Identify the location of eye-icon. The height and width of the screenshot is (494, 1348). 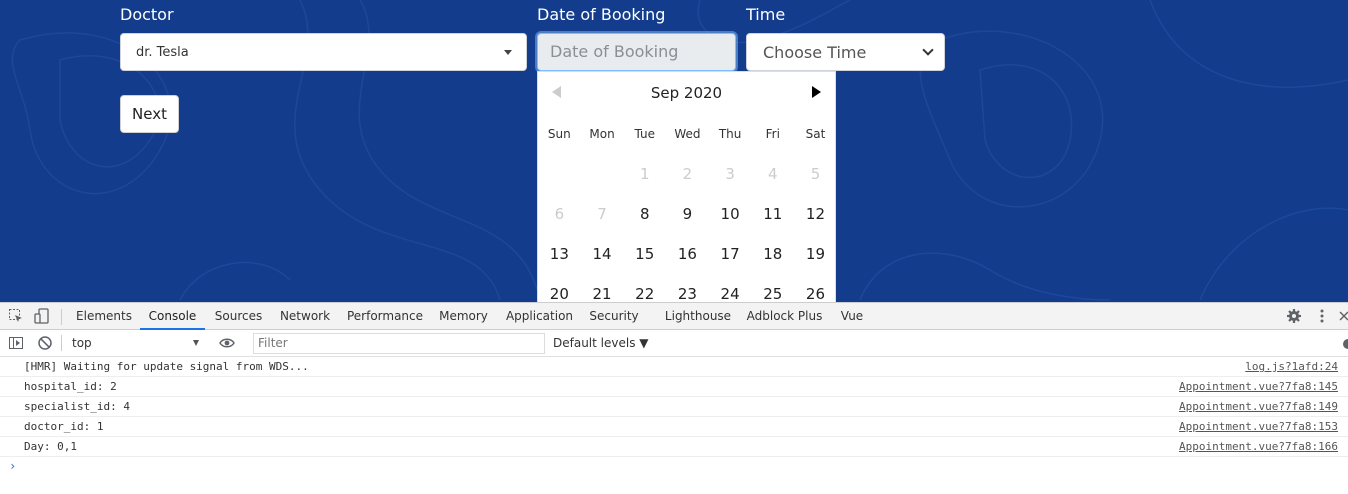
(227, 343).